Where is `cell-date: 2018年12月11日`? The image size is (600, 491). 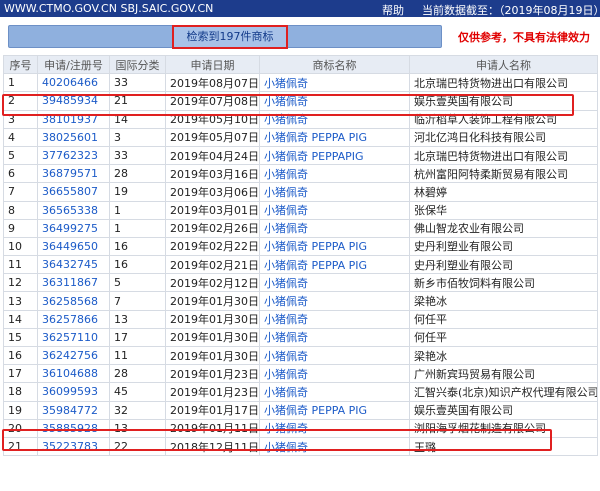
cell-date: 2018年12月11日 is located at coordinates (212, 446).